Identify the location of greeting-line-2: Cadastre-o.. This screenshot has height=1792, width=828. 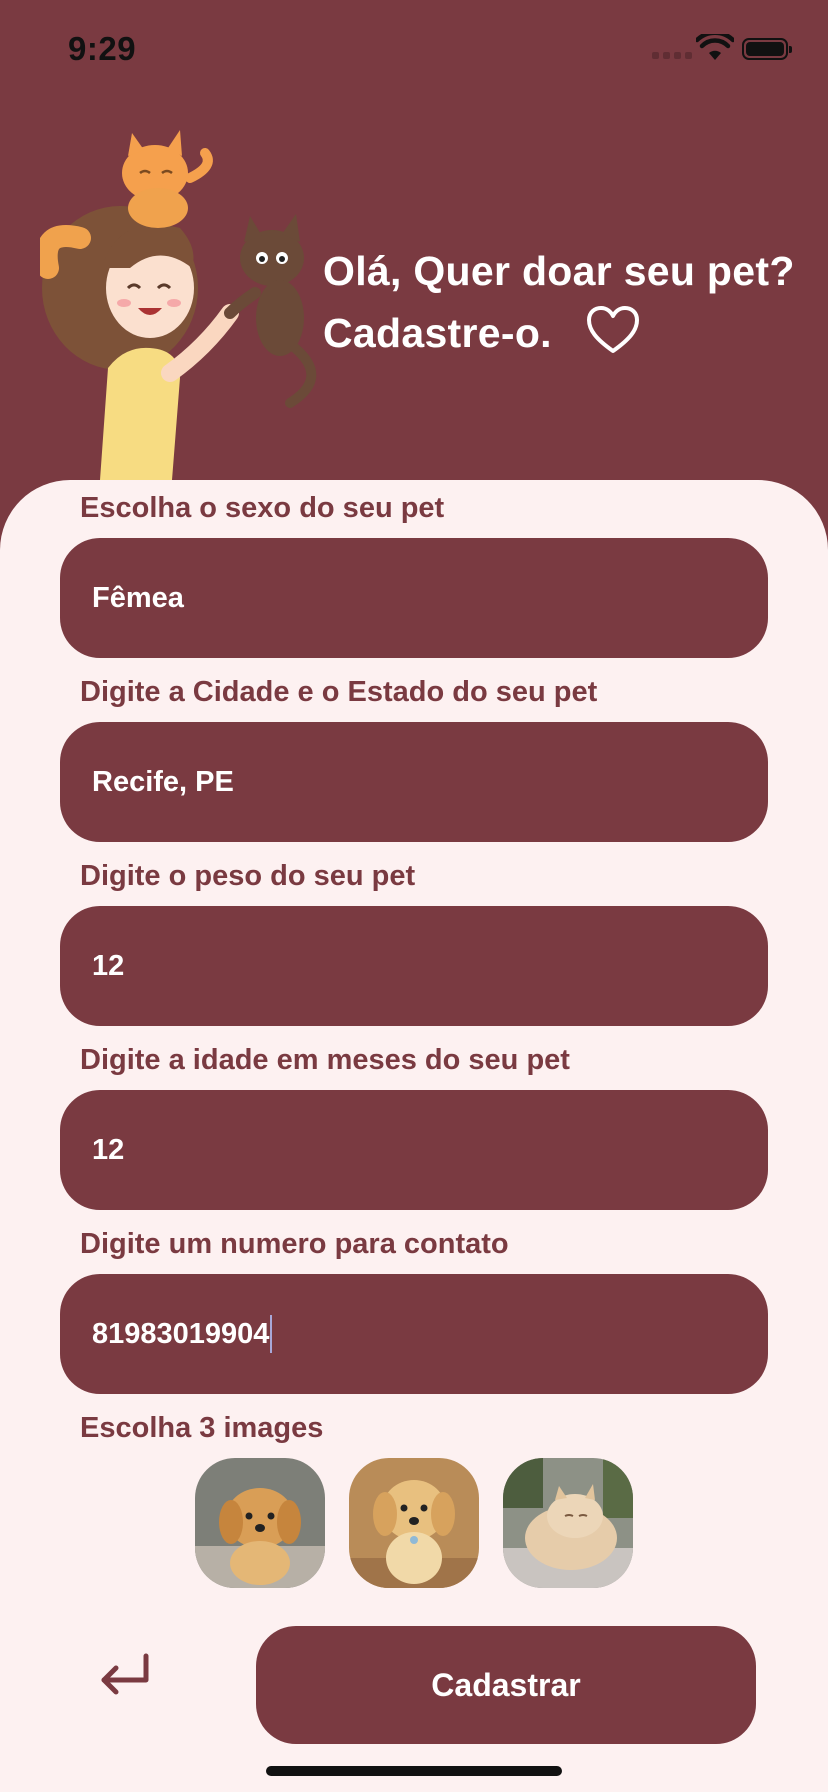
(559, 333).